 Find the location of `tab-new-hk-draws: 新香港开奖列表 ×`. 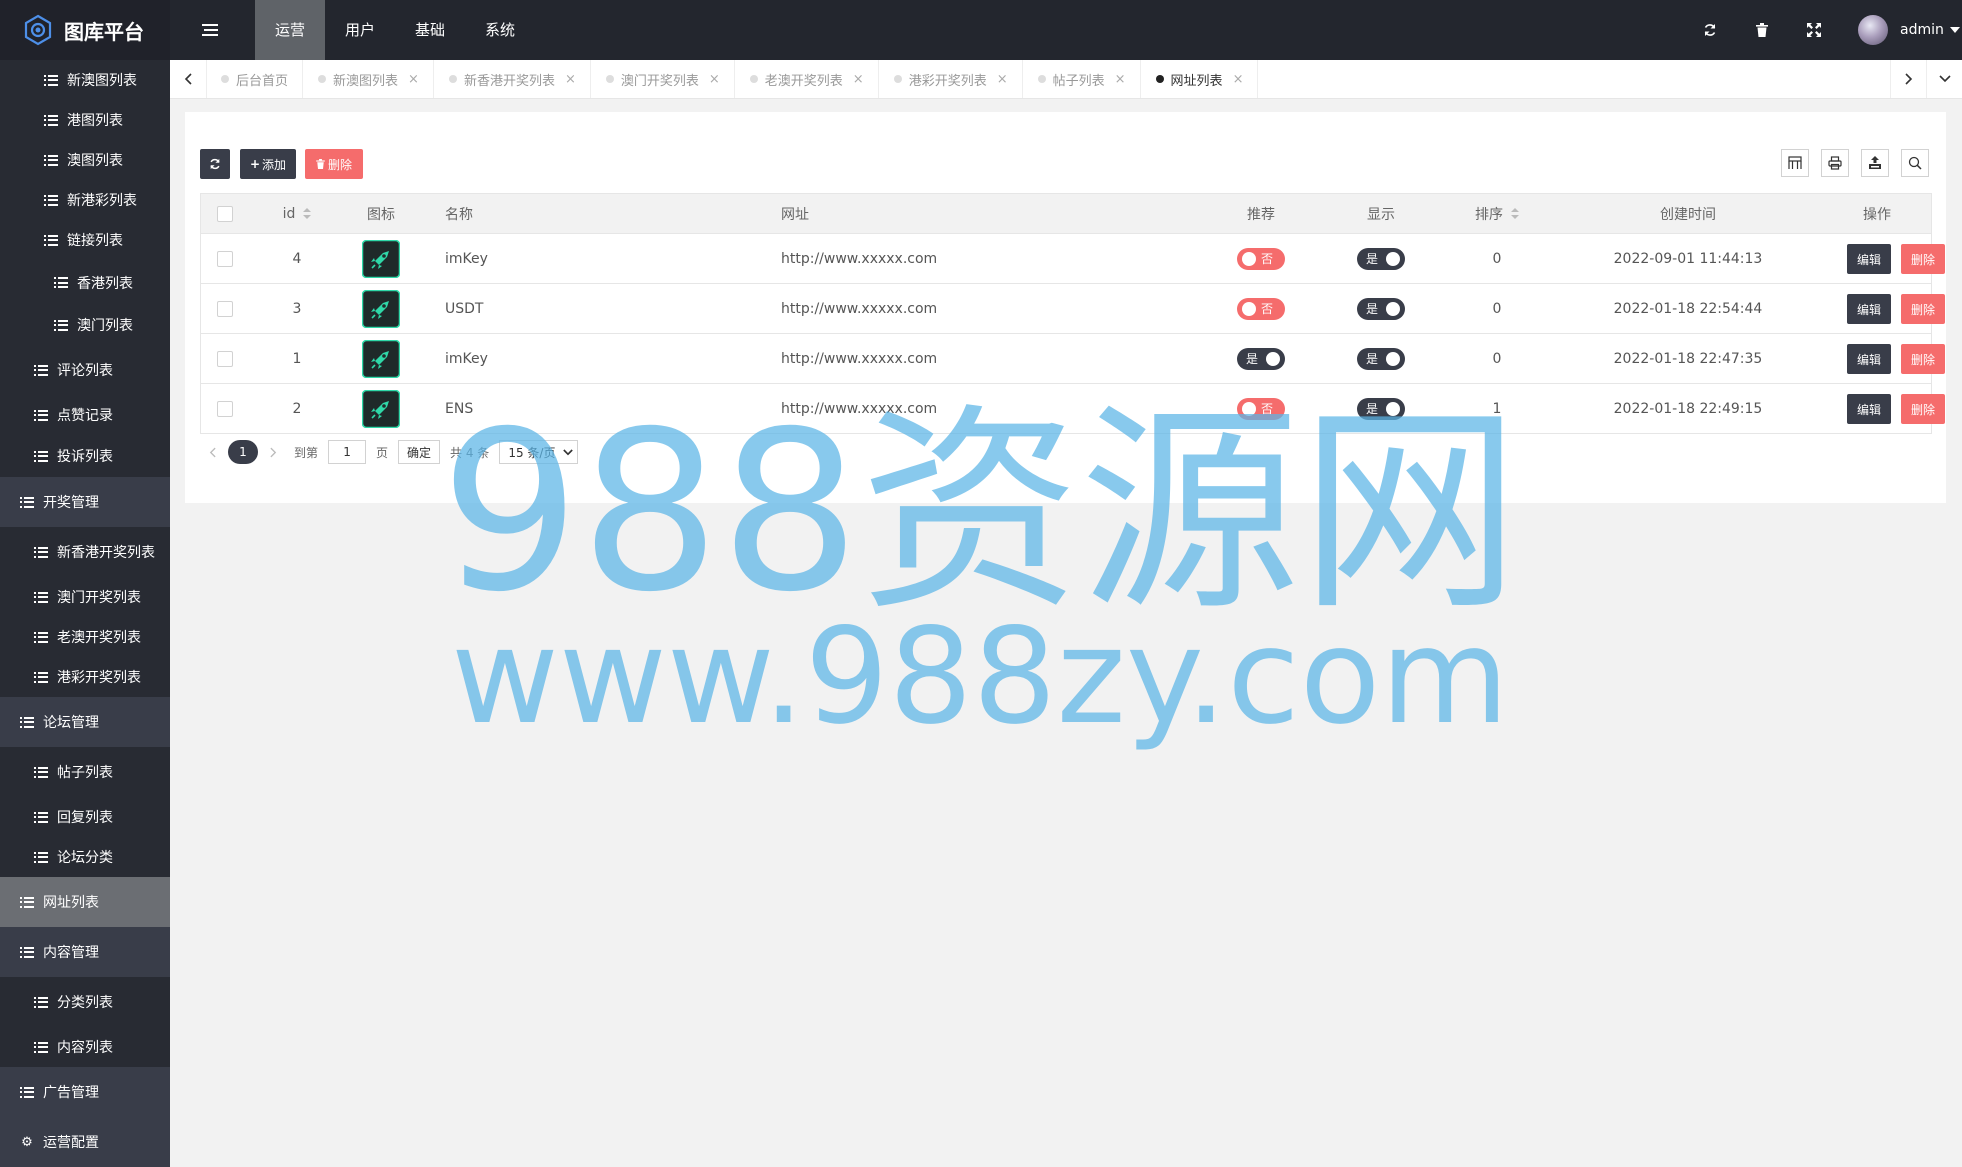

tab-new-hk-draws: 新香港开奖列表 × is located at coordinates (512, 79).